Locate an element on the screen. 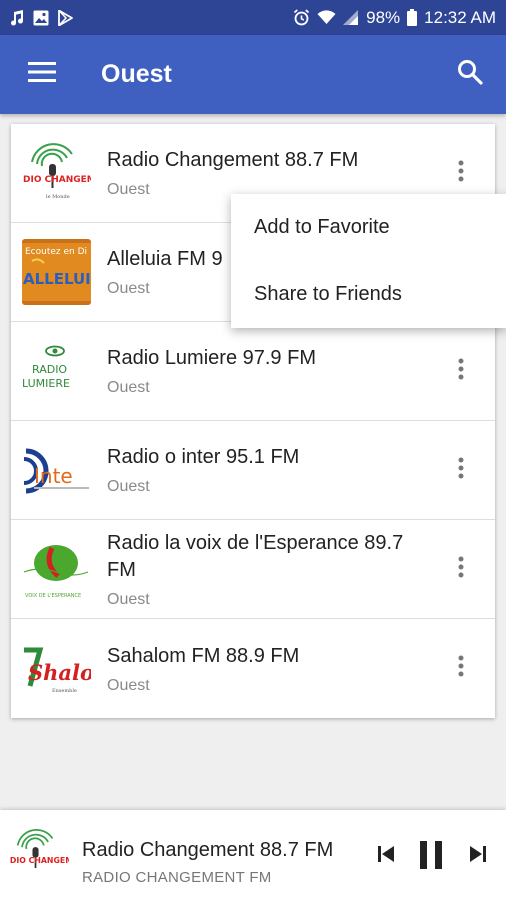 This screenshot has width=506, height=900. battery-icon is located at coordinates (412, 17).